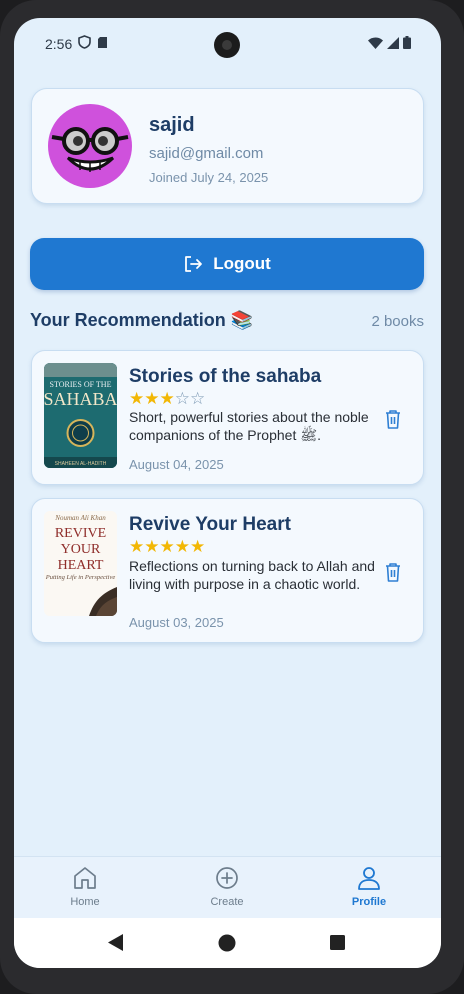 The width and height of the screenshot is (464, 994). What do you see at coordinates (142, 320) in the screenshot?
I see `section-title: Your Recommendation 📚` at bounding box center [142, 320].